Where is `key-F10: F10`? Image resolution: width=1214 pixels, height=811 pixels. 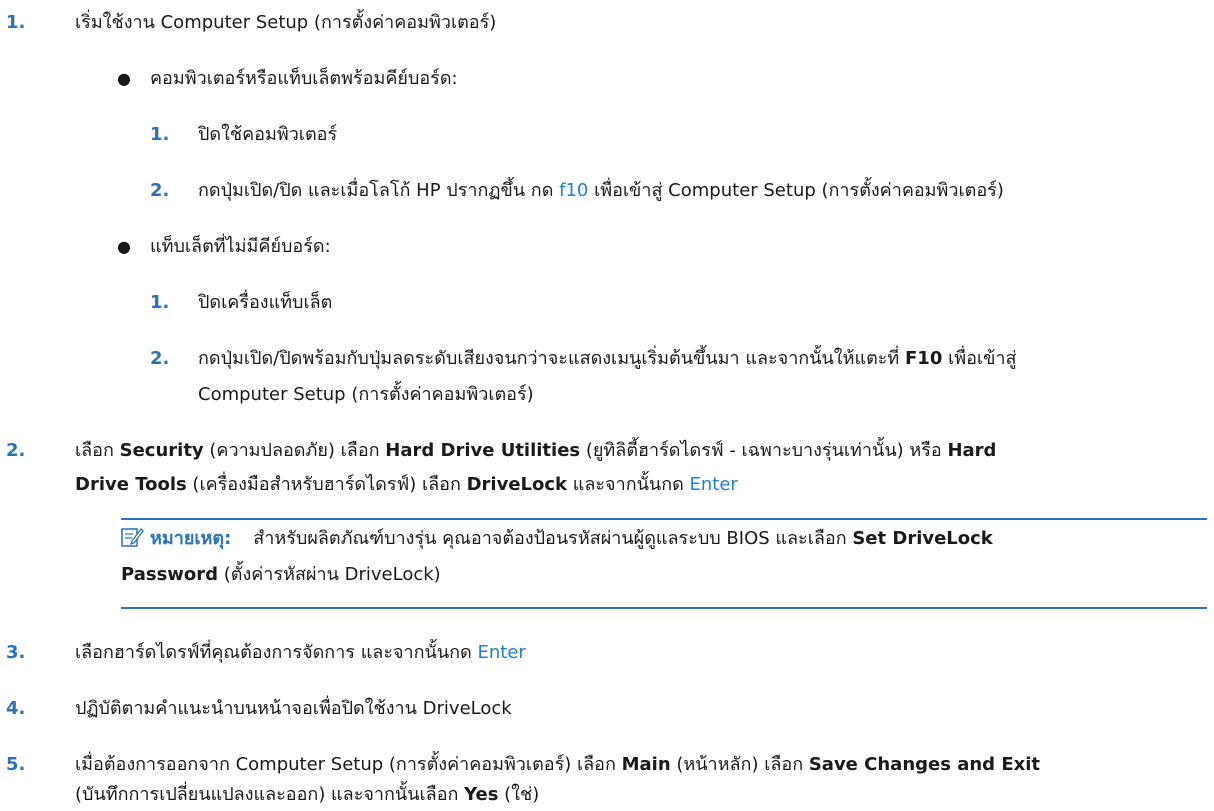
key-F10: F10 is located at coordinates (924, 358).